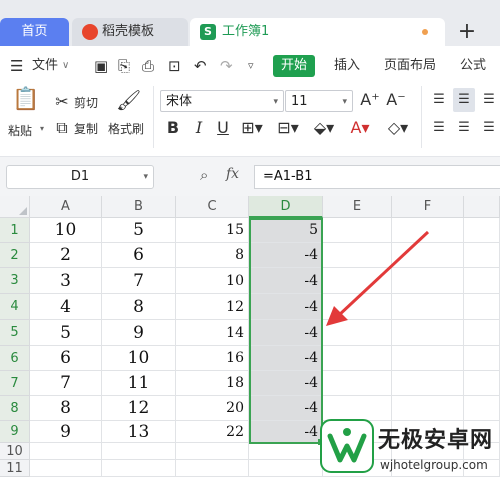 The image size is (500, 481). I want to click on copy-icon: ⧉, so click(62, 128).